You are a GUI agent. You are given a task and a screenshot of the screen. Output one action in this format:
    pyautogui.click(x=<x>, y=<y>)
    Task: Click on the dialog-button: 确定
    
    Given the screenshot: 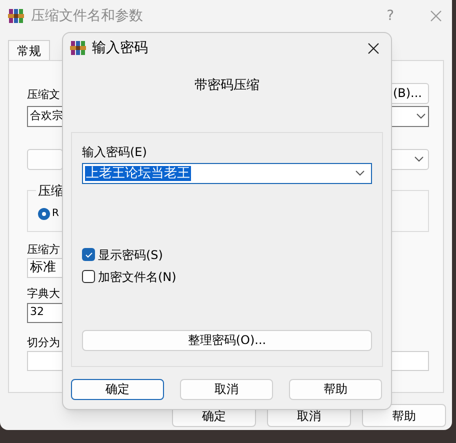 What is the action you would take?
    pyautogui.click(x=117, y=389)
    